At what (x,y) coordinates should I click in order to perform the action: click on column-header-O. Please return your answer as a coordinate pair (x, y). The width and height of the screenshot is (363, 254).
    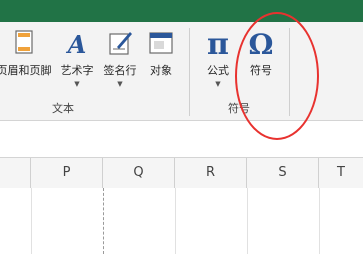
    Looking at the image, I should click on (15, 173).